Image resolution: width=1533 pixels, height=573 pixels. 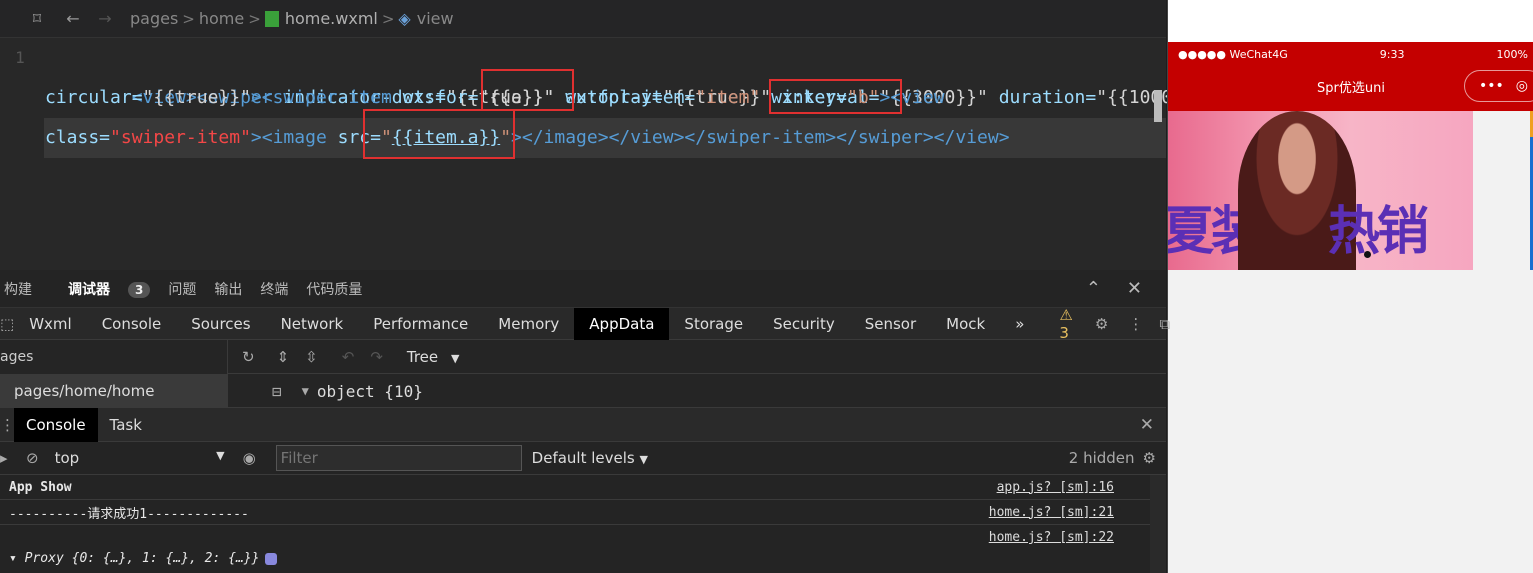 I want to click on tab-debugger: 调试器 3, so click(x=100, y=289).